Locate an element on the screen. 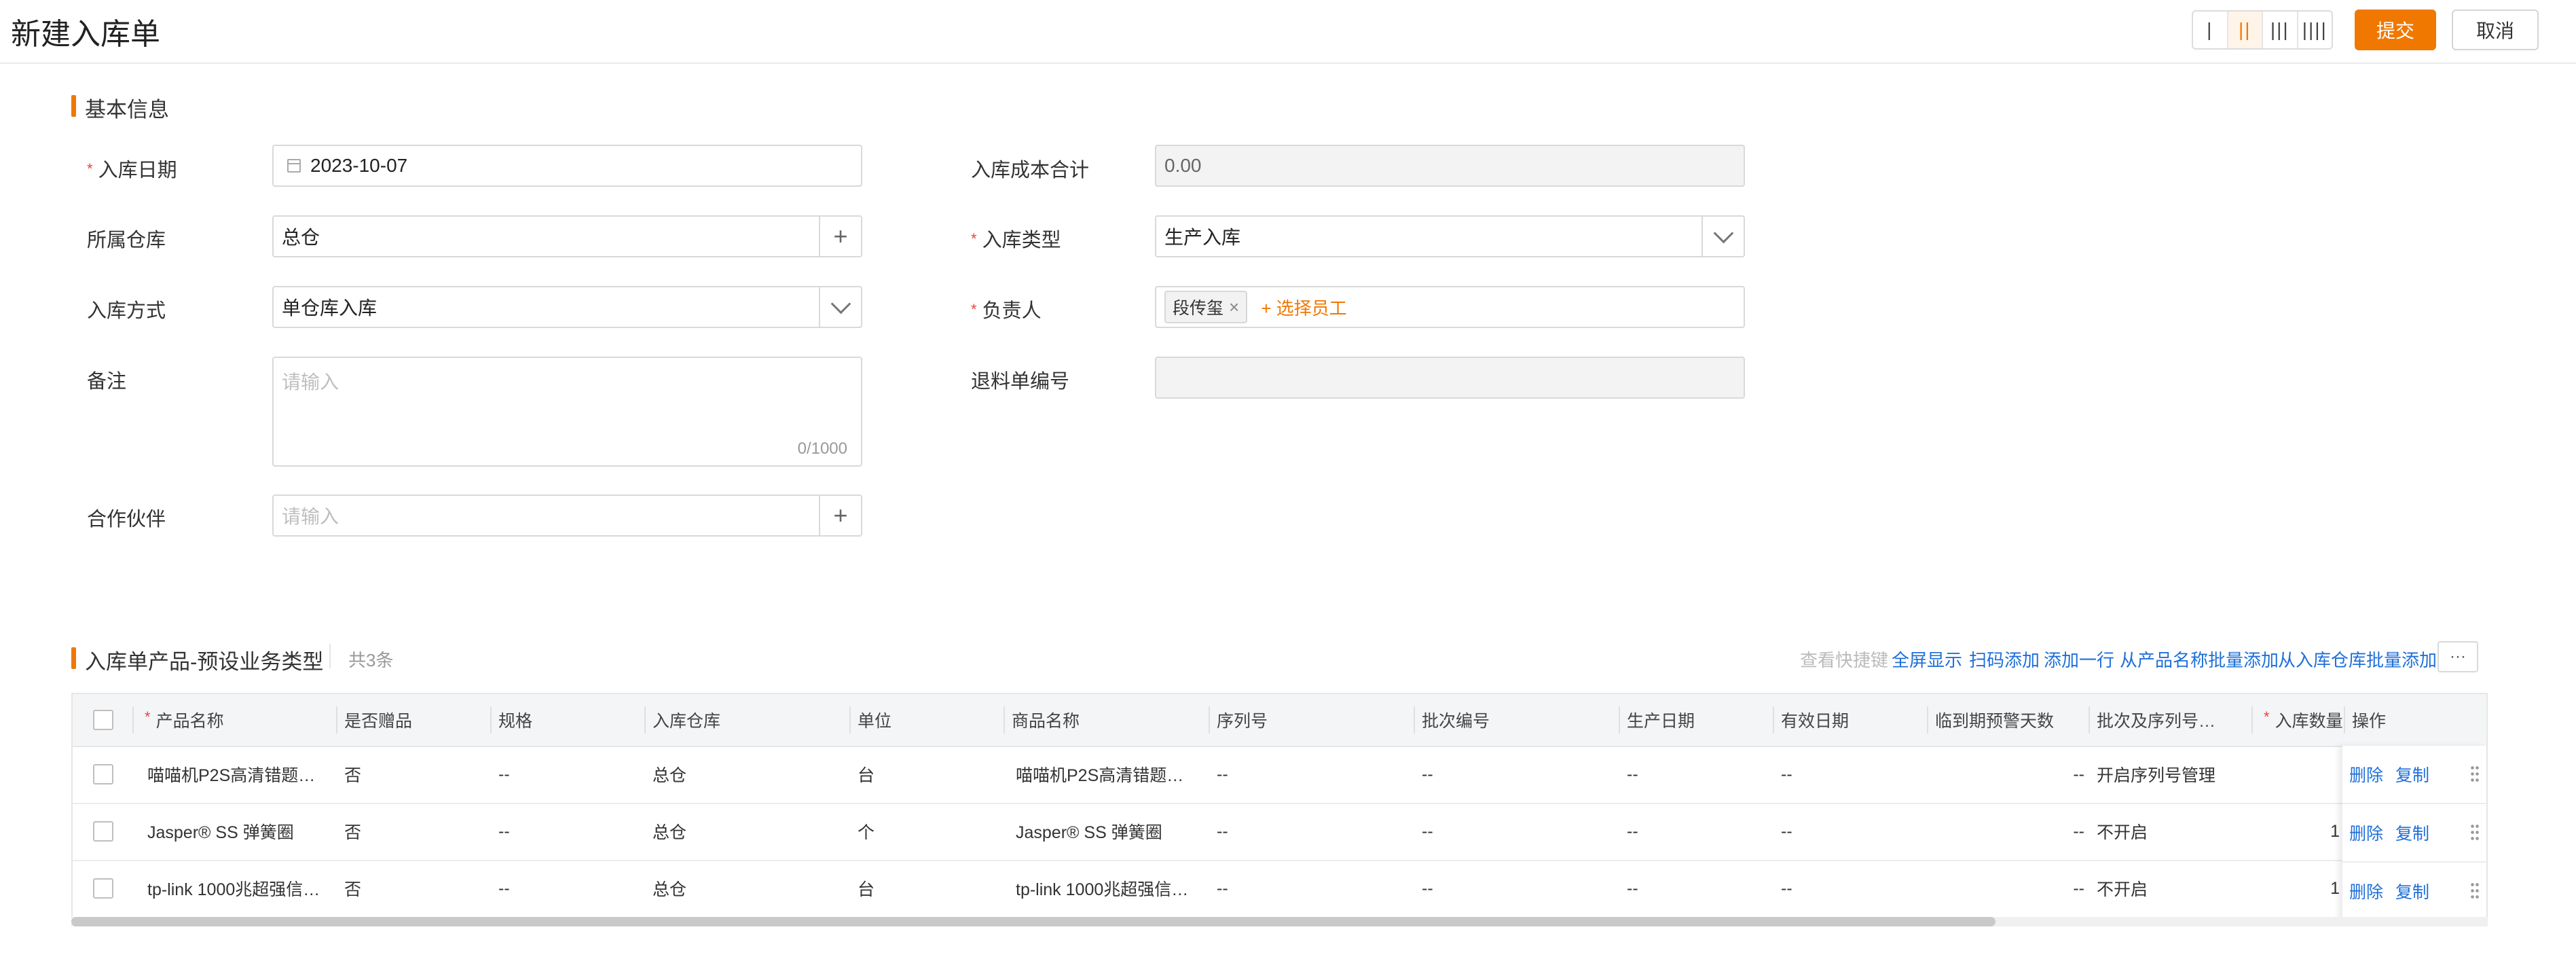 This screenshot has height=957, width=2576. chevron-down-icon is located at coordinates (840, 303).